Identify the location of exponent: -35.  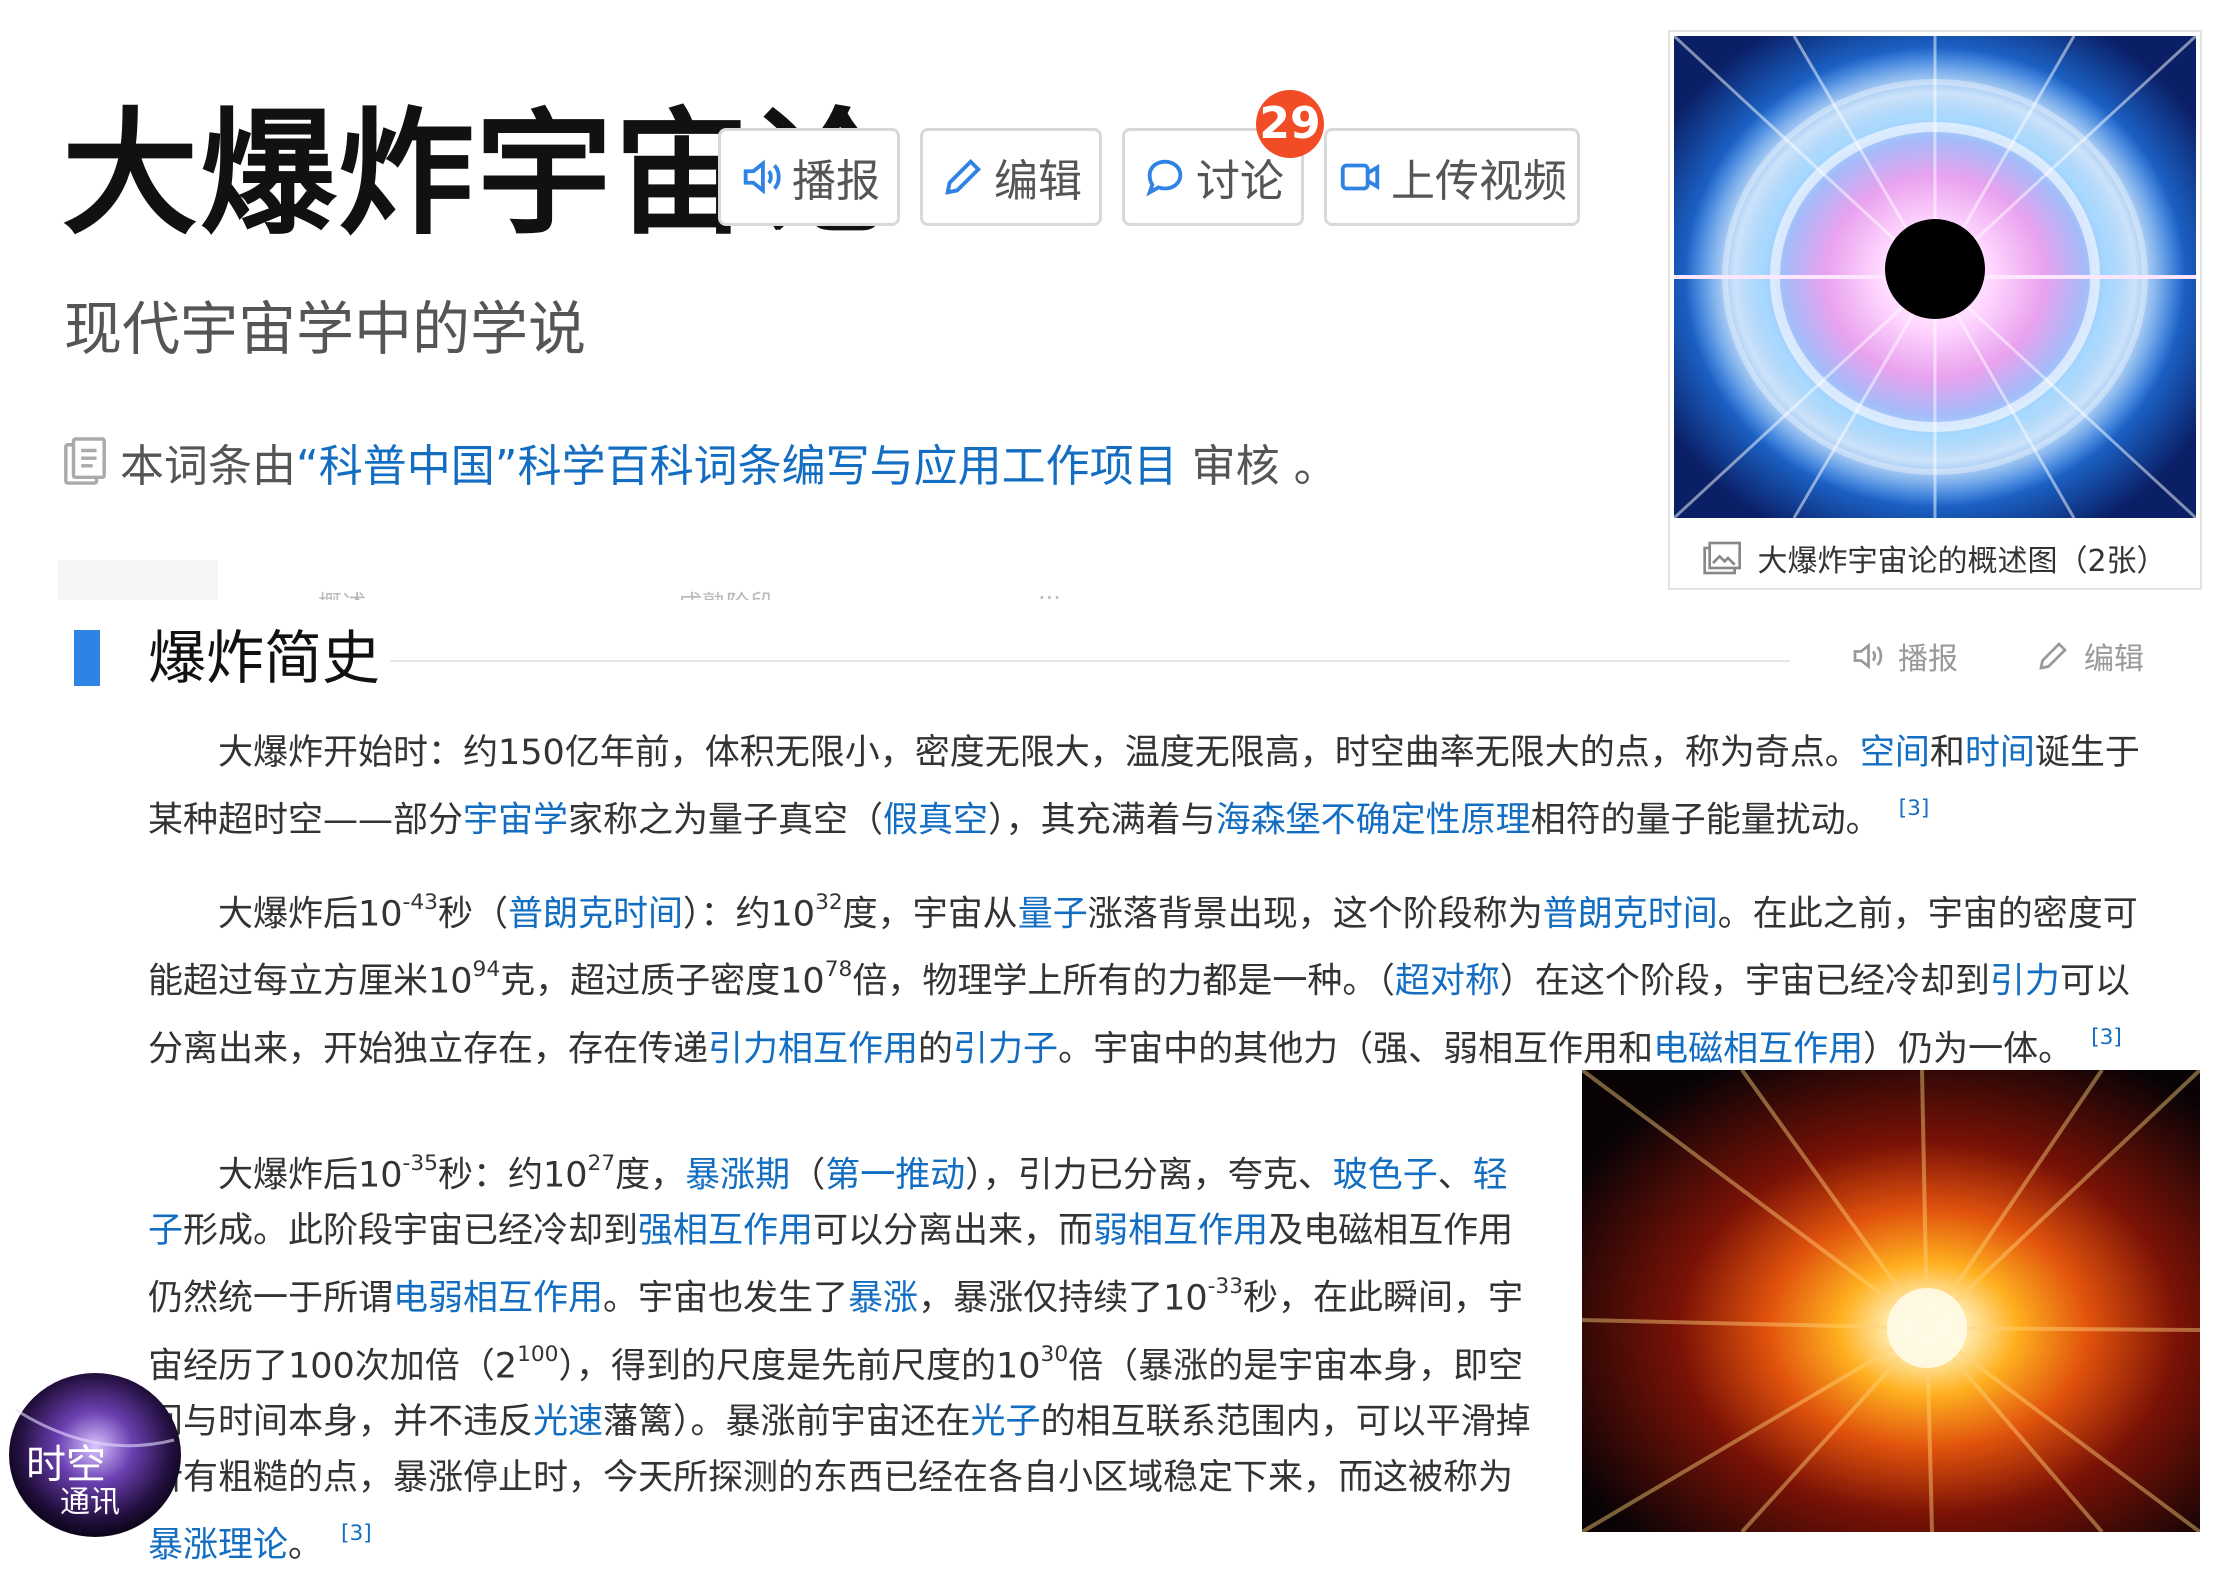
(420, 1163).